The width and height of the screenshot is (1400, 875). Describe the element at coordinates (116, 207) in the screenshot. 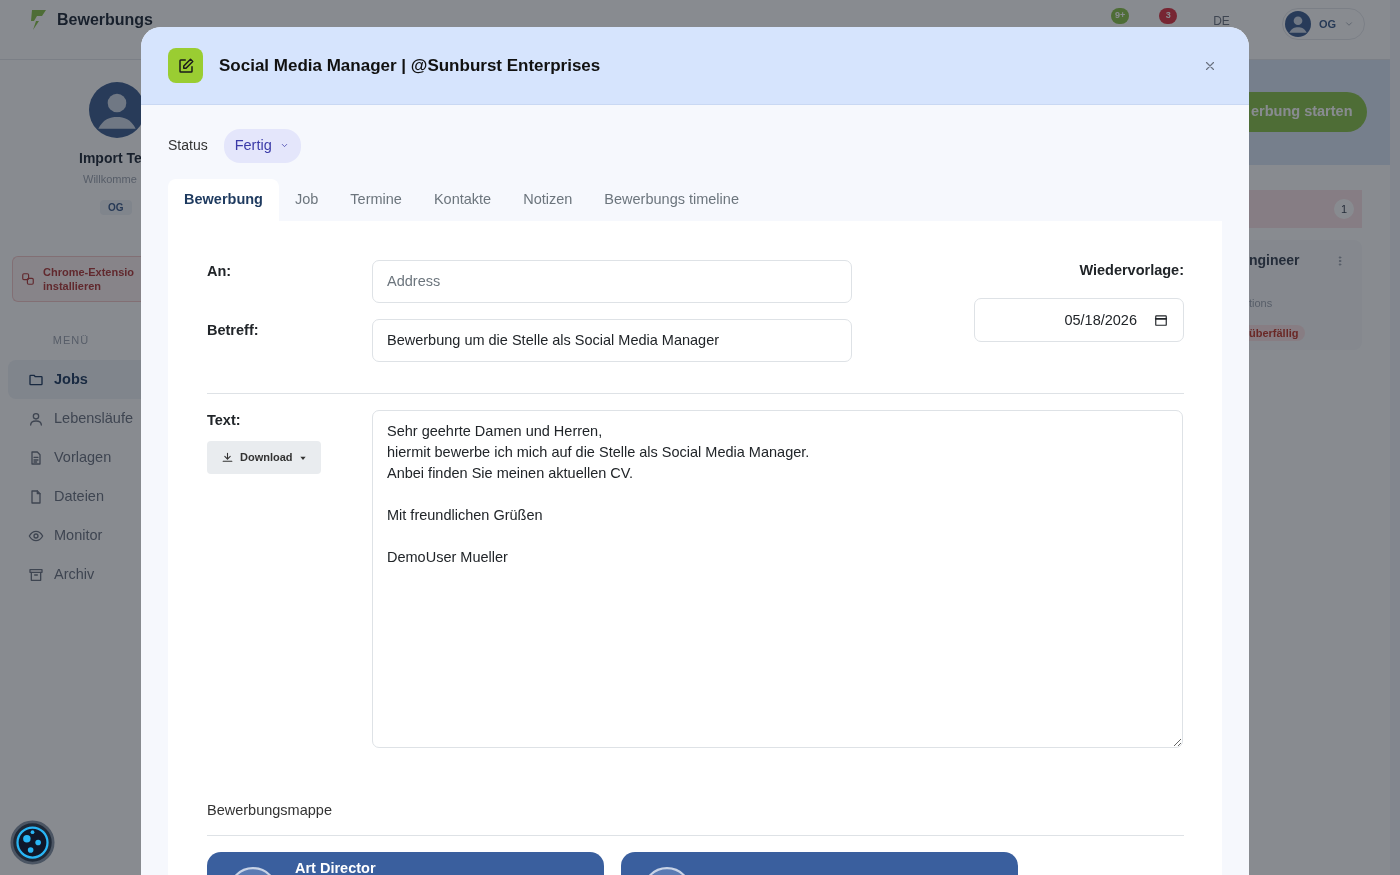

I see `initials-tag: OG` at that location.